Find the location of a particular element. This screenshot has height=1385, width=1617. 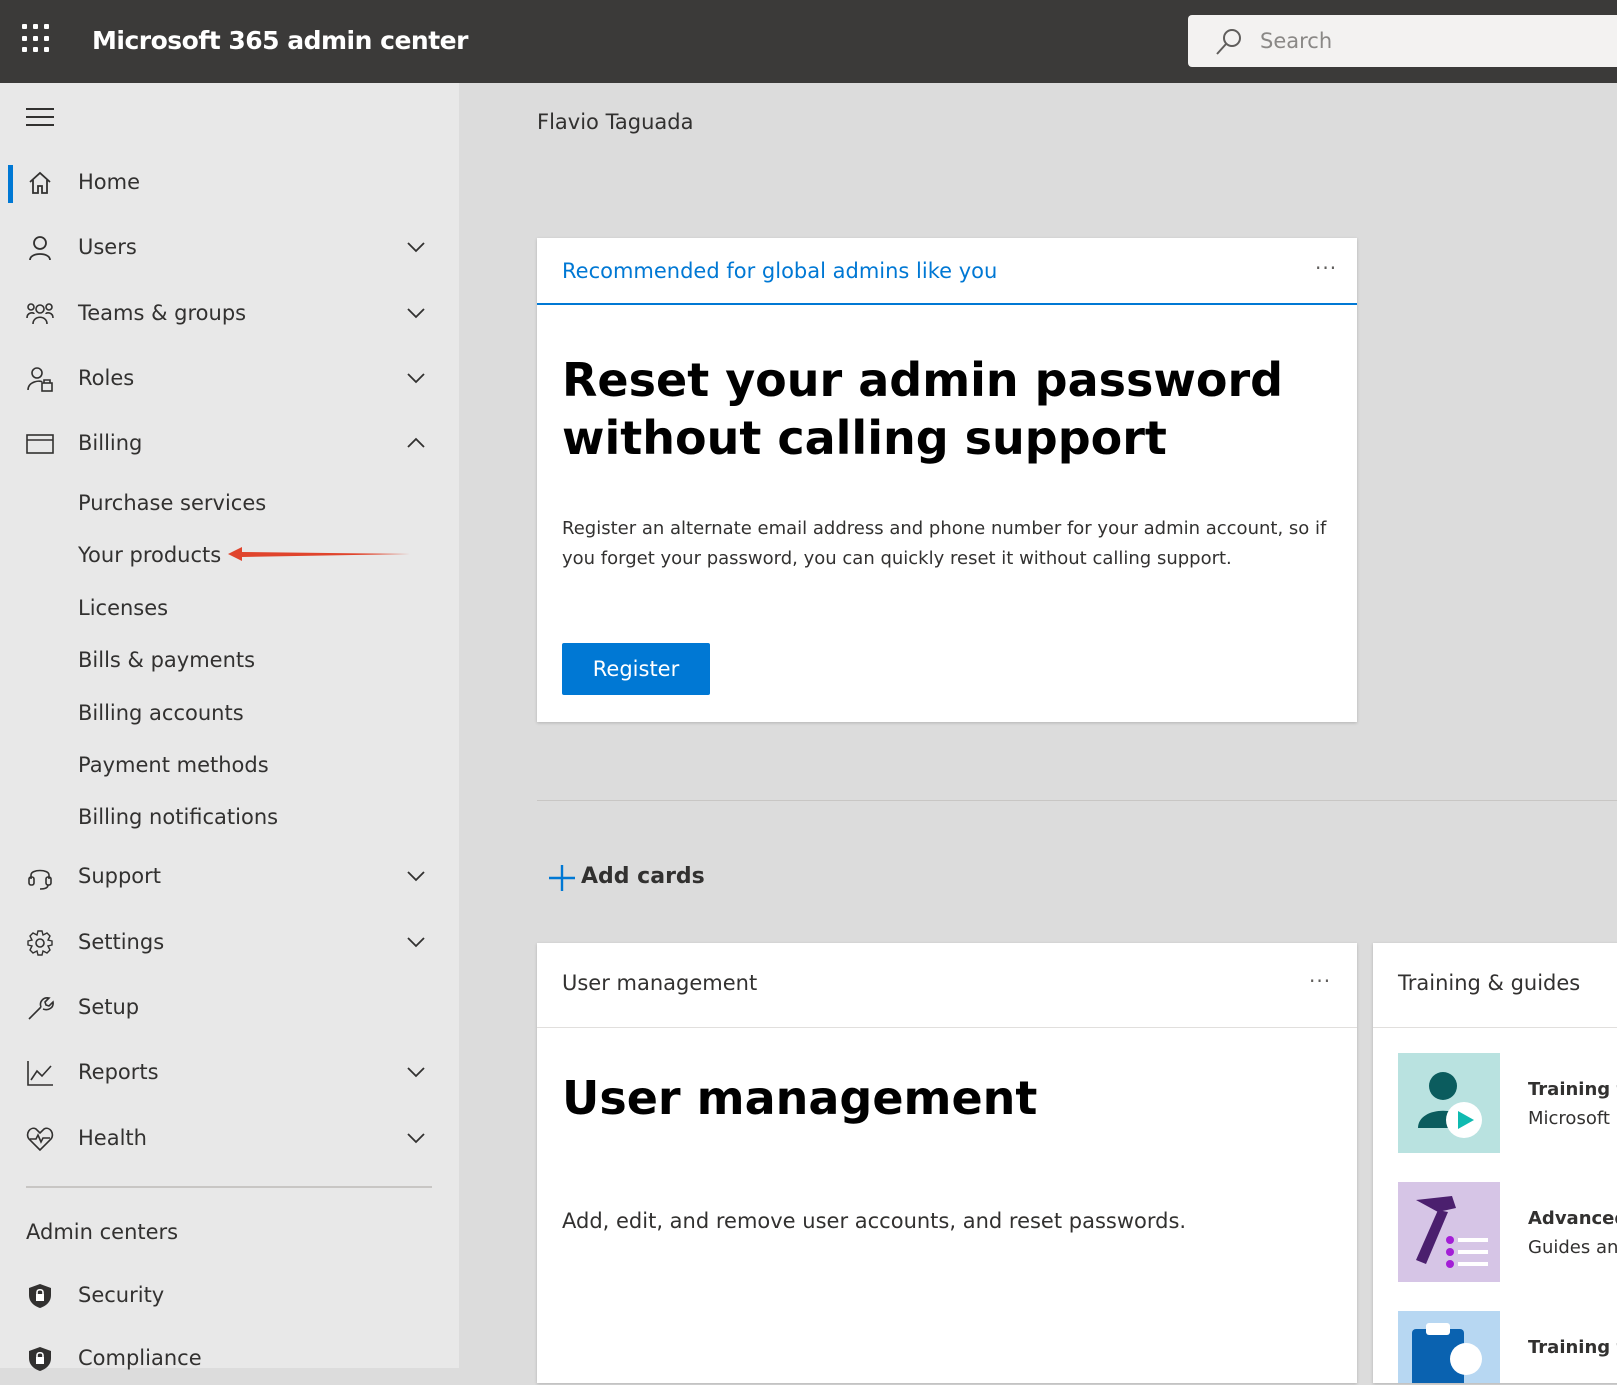

sidebar-item-label: Teams & groups is located at coordinates (162, 313).